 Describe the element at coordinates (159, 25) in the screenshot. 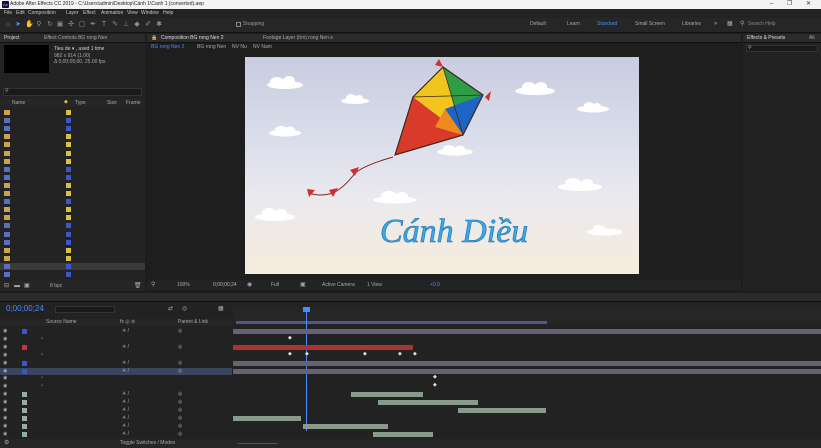

I see `puppet-pin-tool-icon: ✱` at that location.